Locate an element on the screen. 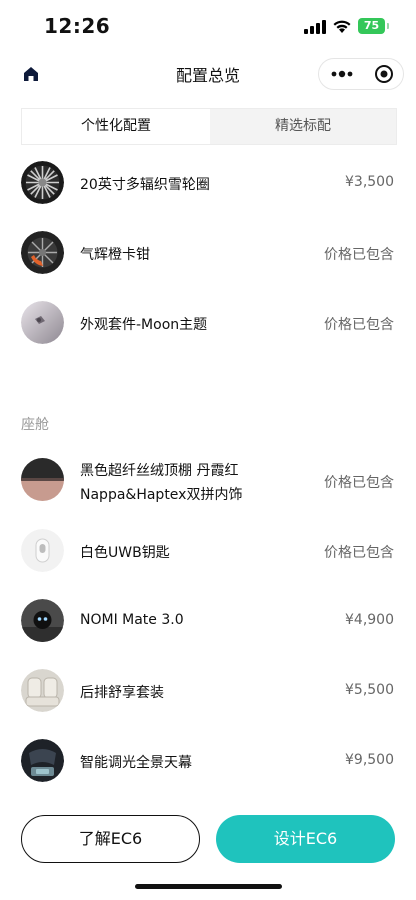 The width and height of the screenshot is (416, 900). item-name: 气辉橙卡钳 is located at coordinates (115, 255).